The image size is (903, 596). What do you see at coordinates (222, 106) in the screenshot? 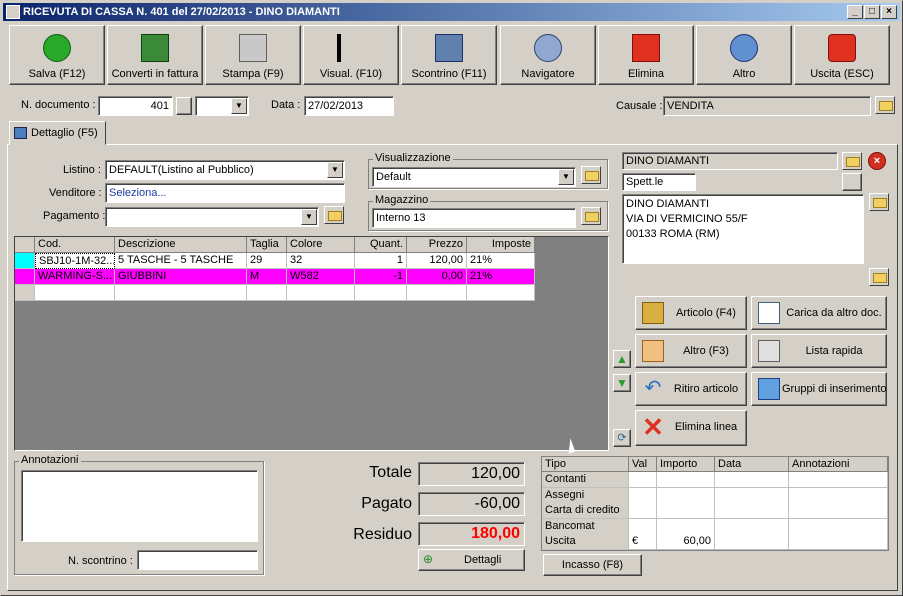
I see `doc-series-combo: ▼` at bounding box center [222, 106].